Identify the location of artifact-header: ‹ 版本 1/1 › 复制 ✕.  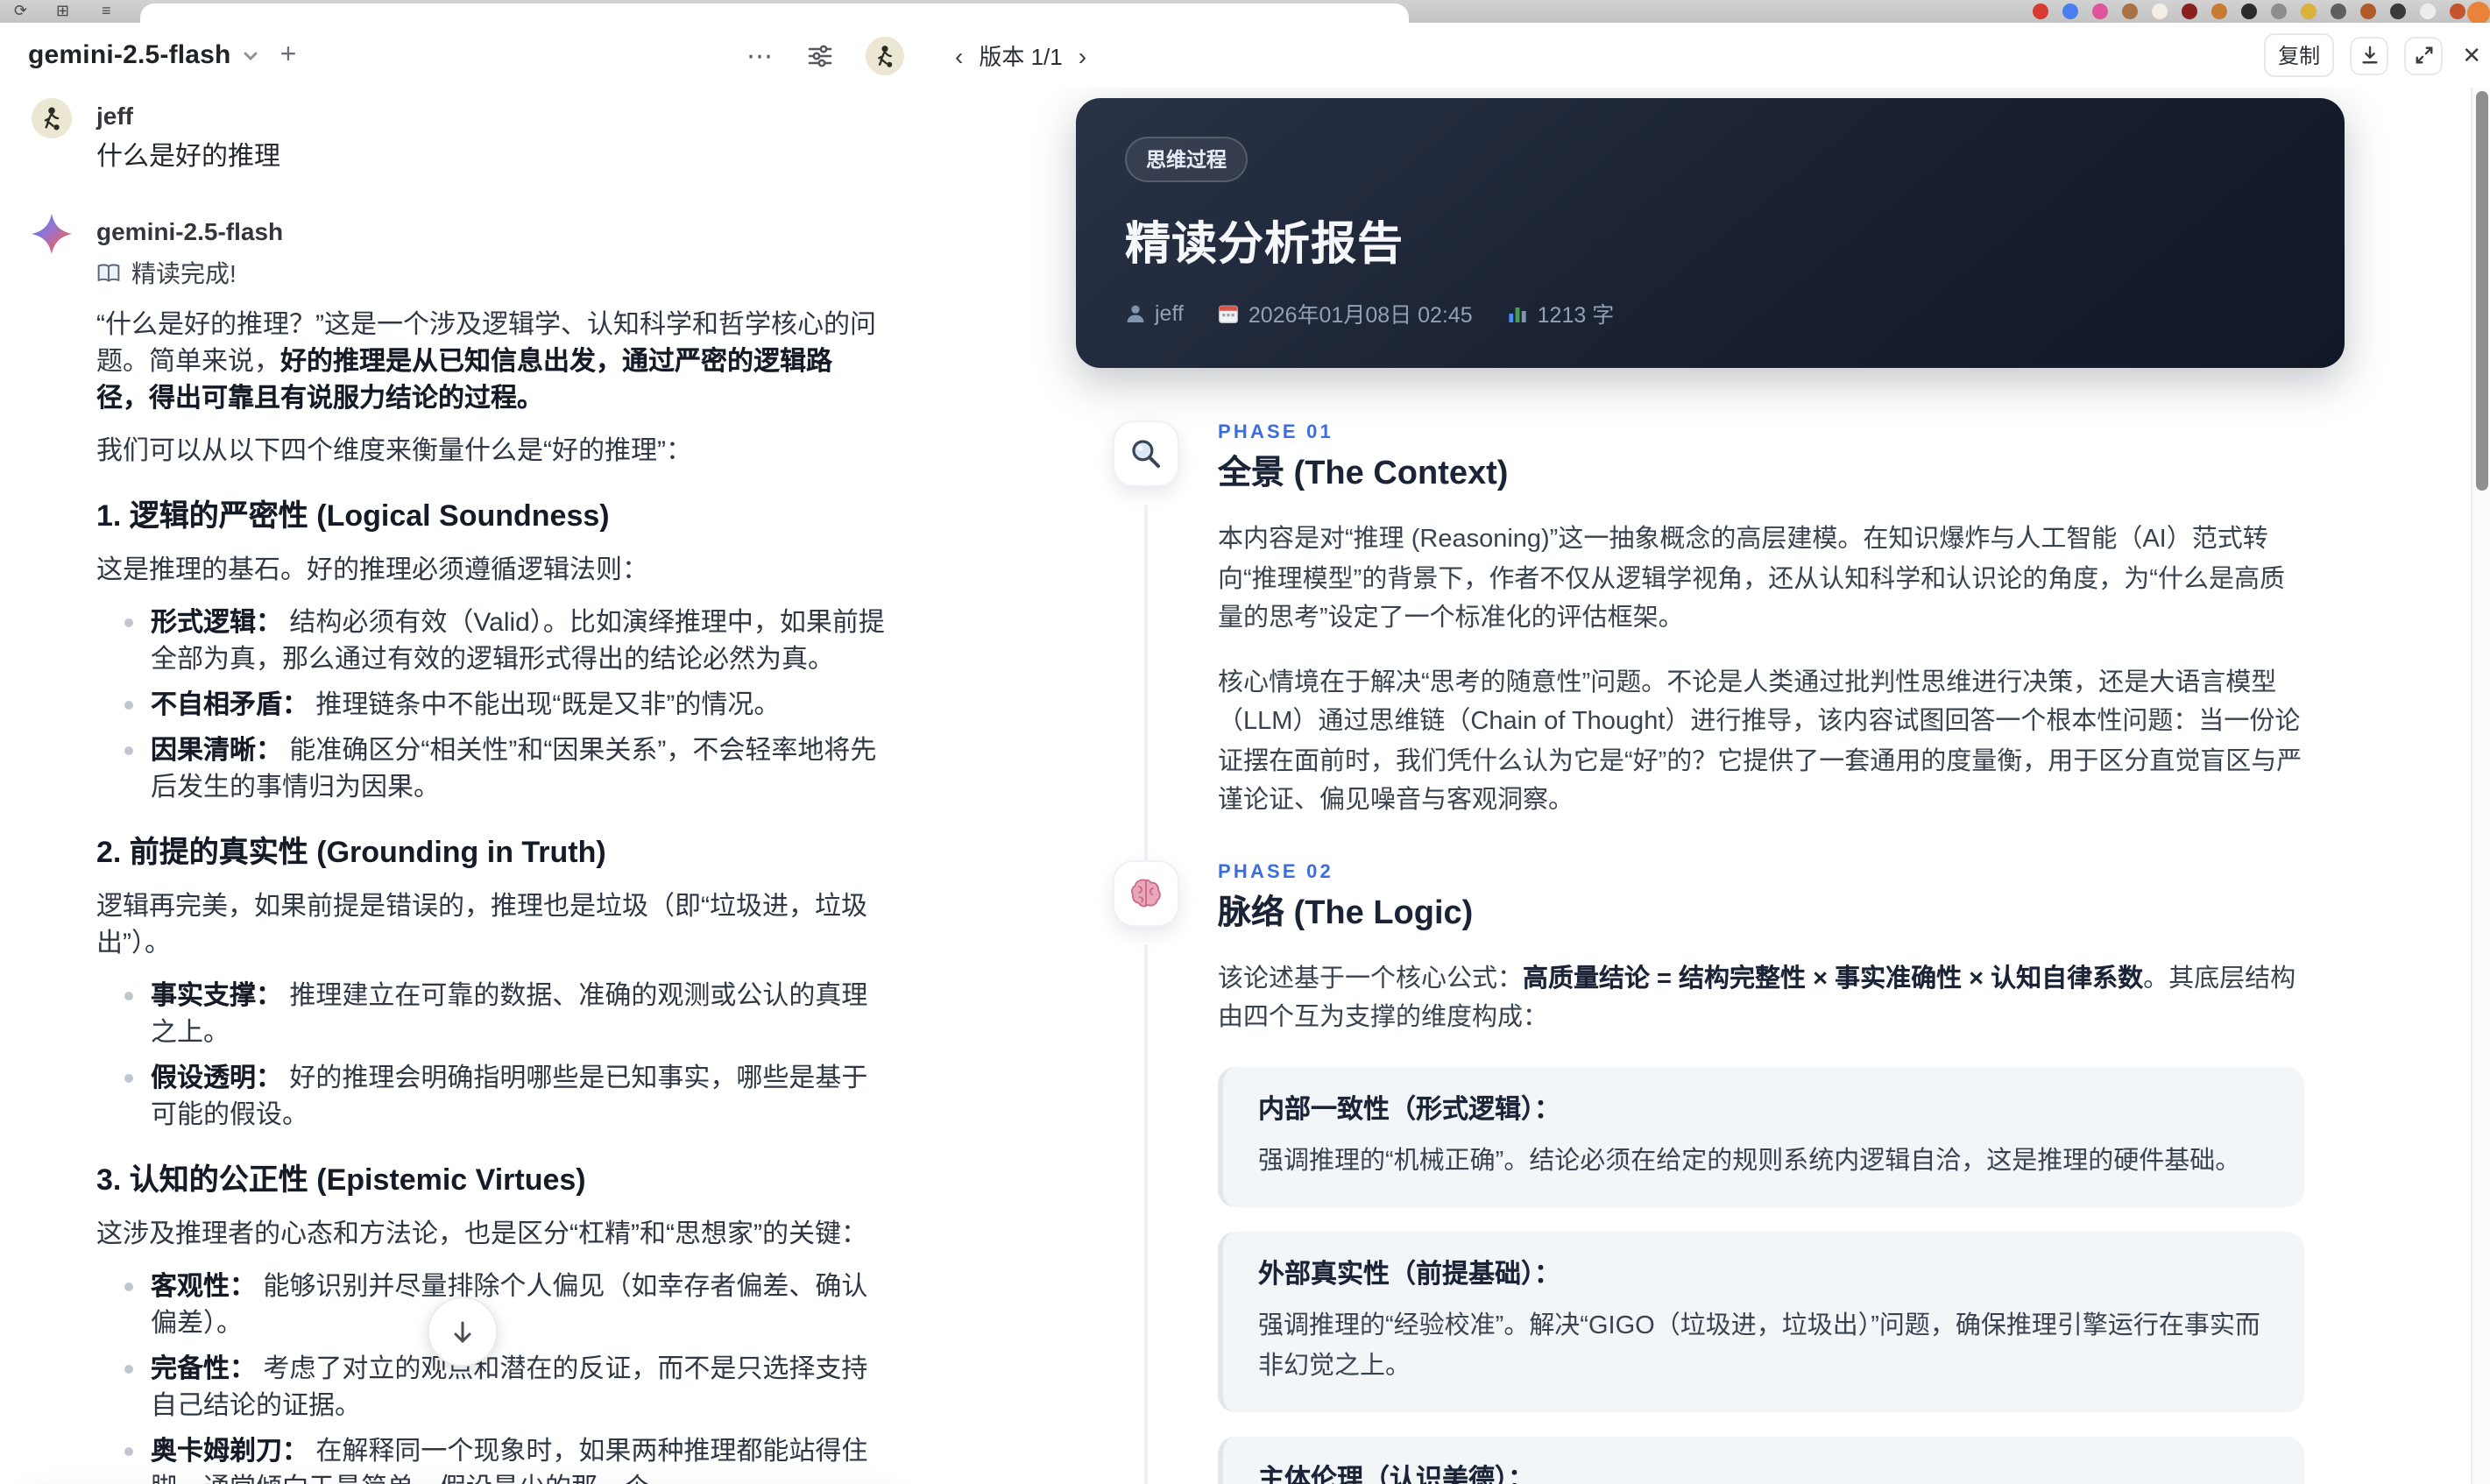
(1710, 55).